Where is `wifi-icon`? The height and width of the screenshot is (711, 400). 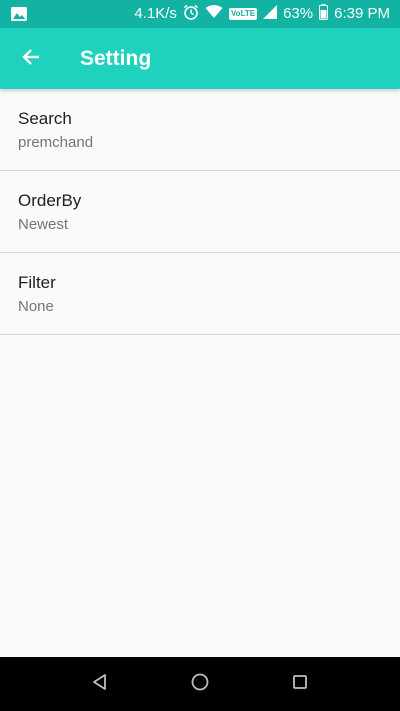 wifi-icon is located at coordinates (214, 14).